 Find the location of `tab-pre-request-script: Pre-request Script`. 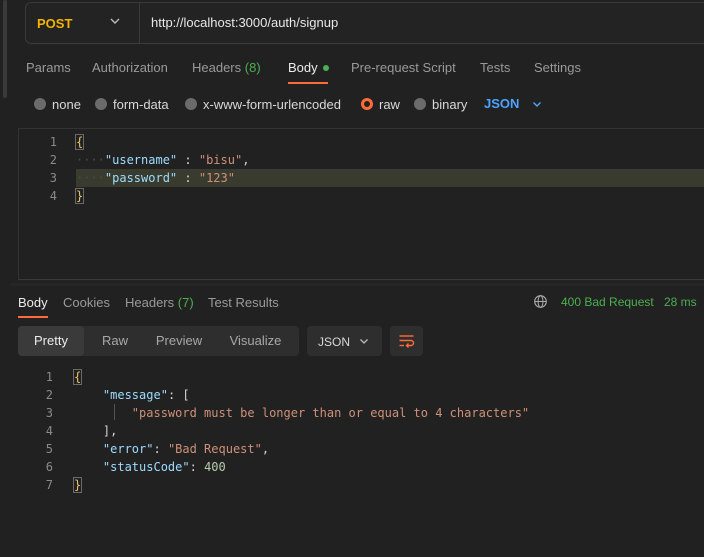

tab-pre-request-script: Pre-request Script is located at coordinates (403, 67).